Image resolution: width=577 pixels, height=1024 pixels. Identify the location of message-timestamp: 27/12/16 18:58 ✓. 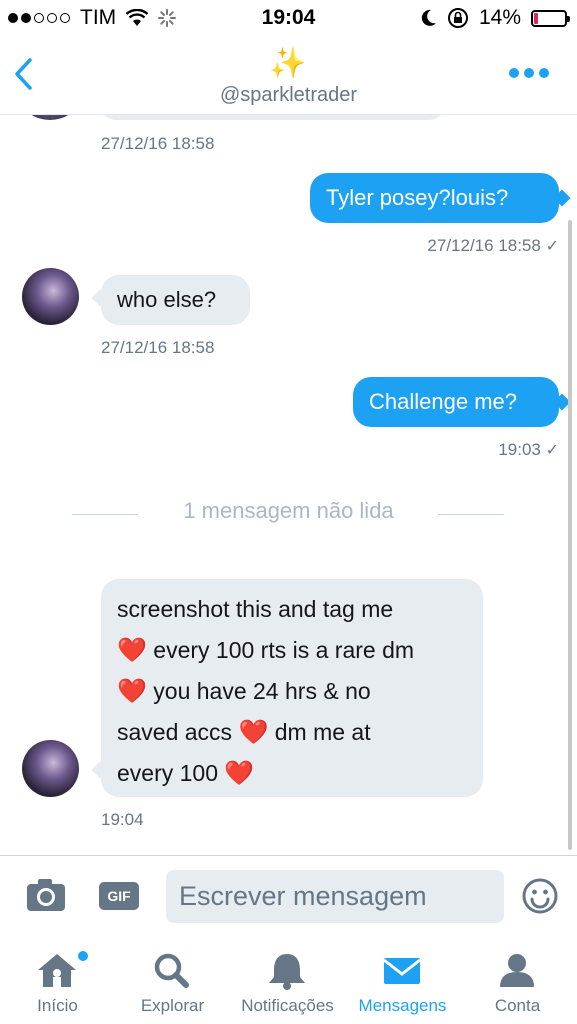
(493, 245).